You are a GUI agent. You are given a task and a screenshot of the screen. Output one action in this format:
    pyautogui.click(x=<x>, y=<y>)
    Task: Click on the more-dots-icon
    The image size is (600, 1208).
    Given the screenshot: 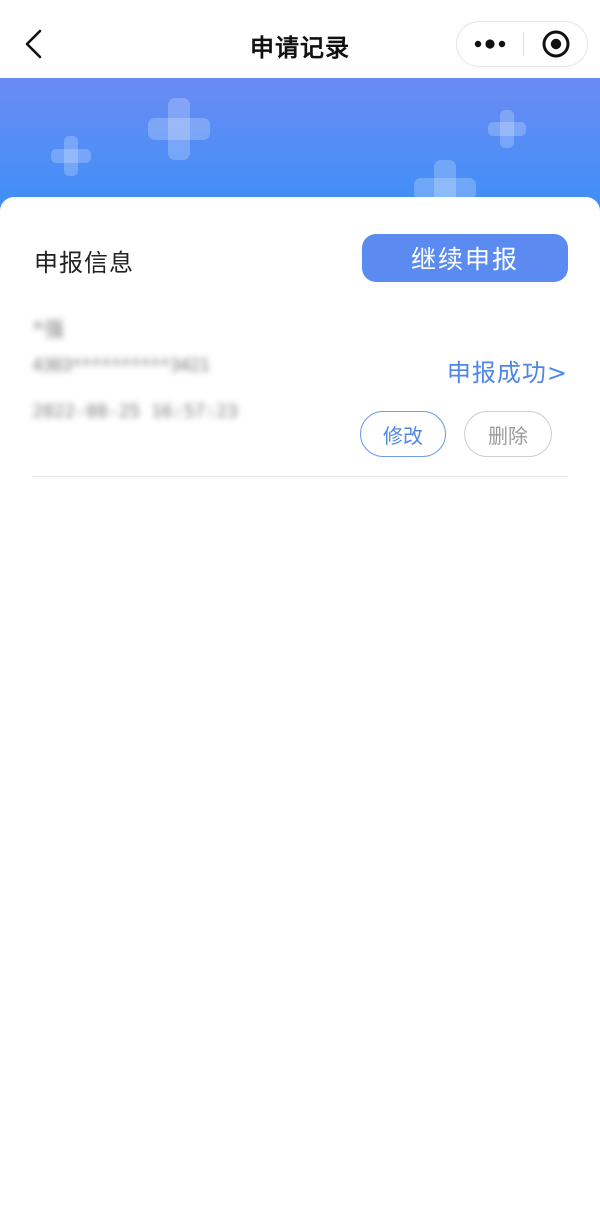 What is the action you would take?
    pyautogui.click(x=490, y=44)
    